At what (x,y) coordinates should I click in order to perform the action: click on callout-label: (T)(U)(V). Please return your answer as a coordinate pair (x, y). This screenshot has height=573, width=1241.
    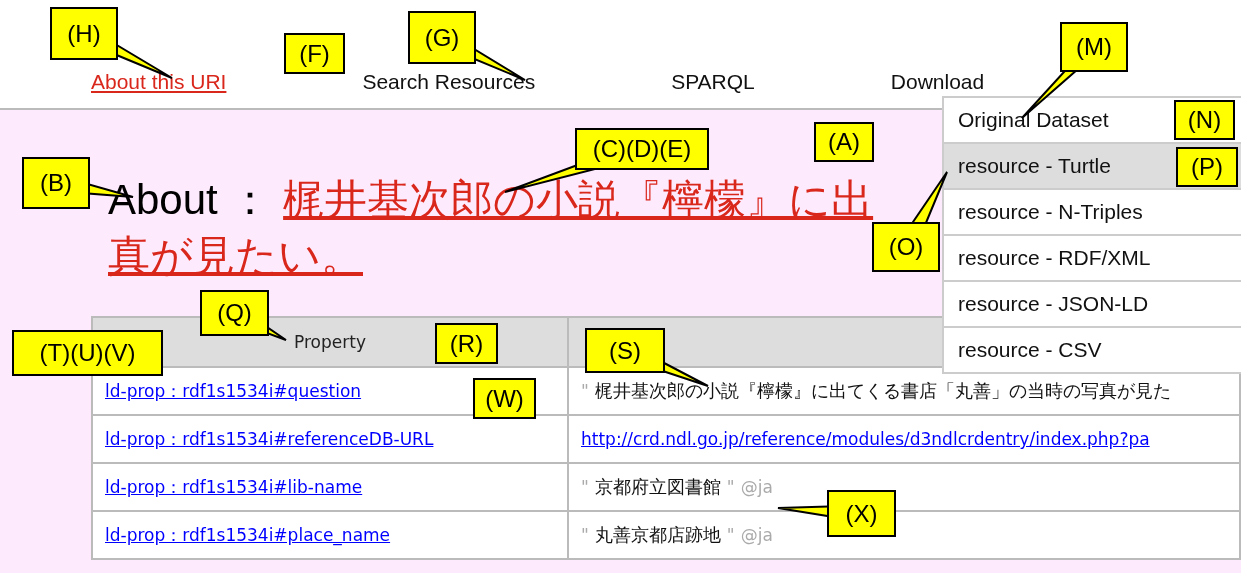
    Looking at the image, I should click on (87, 353).